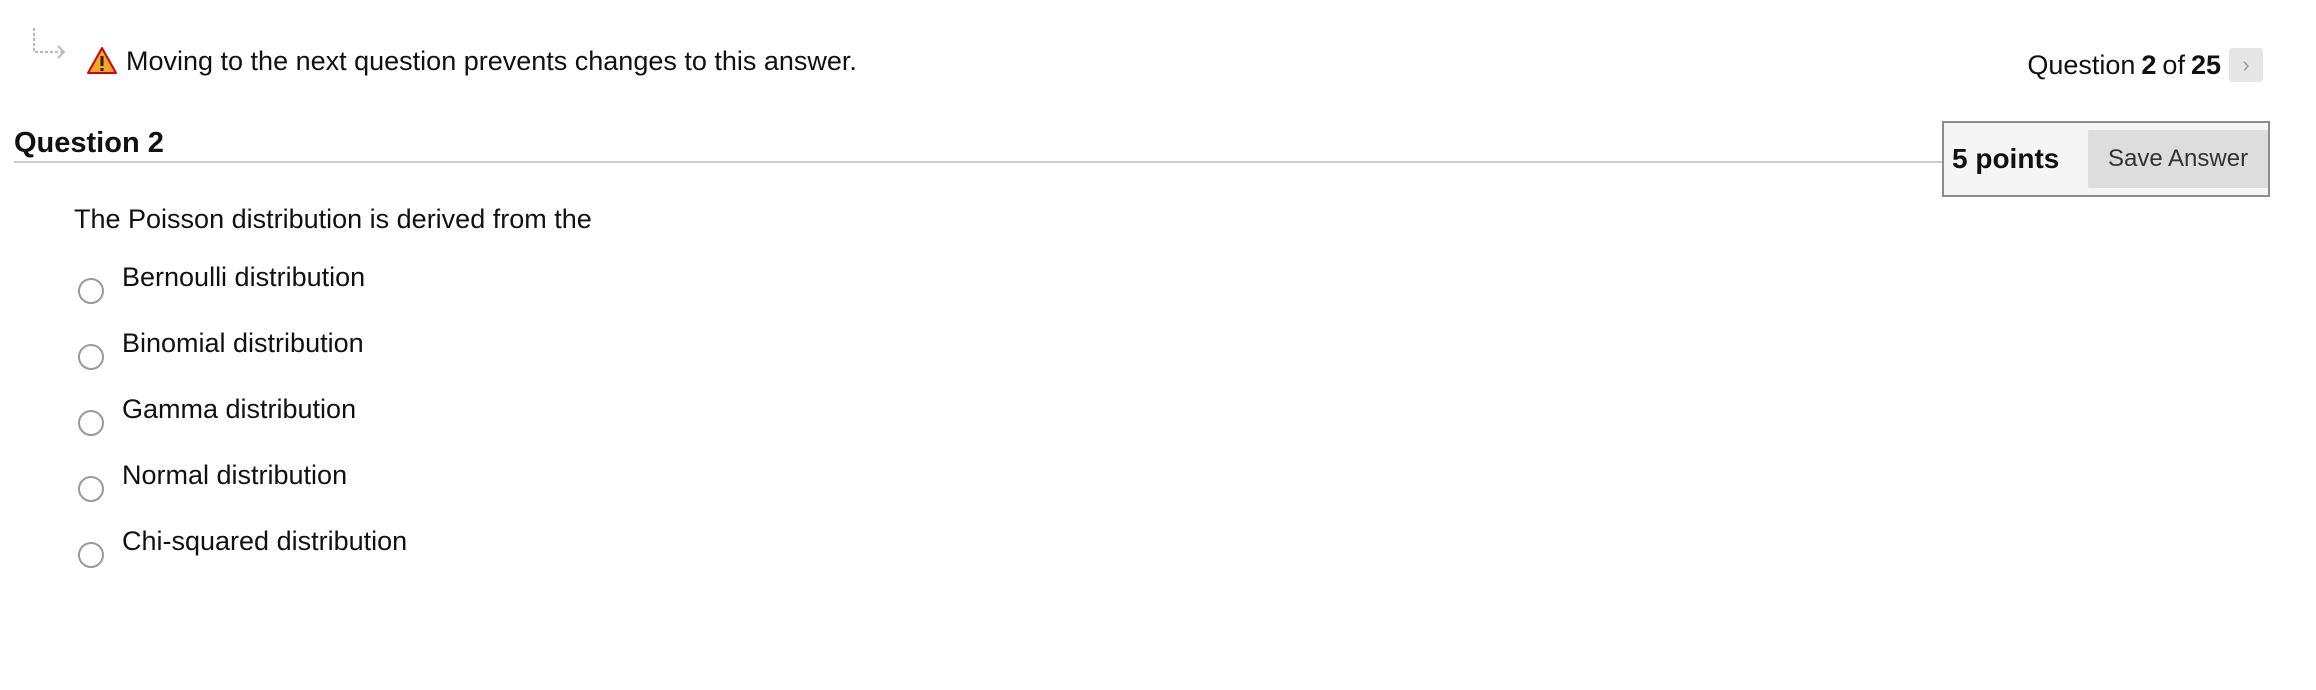  What do you see at coordinates (102, 60) in the screenshot?
I see `warning-icon` at bounding box center [102, 60].